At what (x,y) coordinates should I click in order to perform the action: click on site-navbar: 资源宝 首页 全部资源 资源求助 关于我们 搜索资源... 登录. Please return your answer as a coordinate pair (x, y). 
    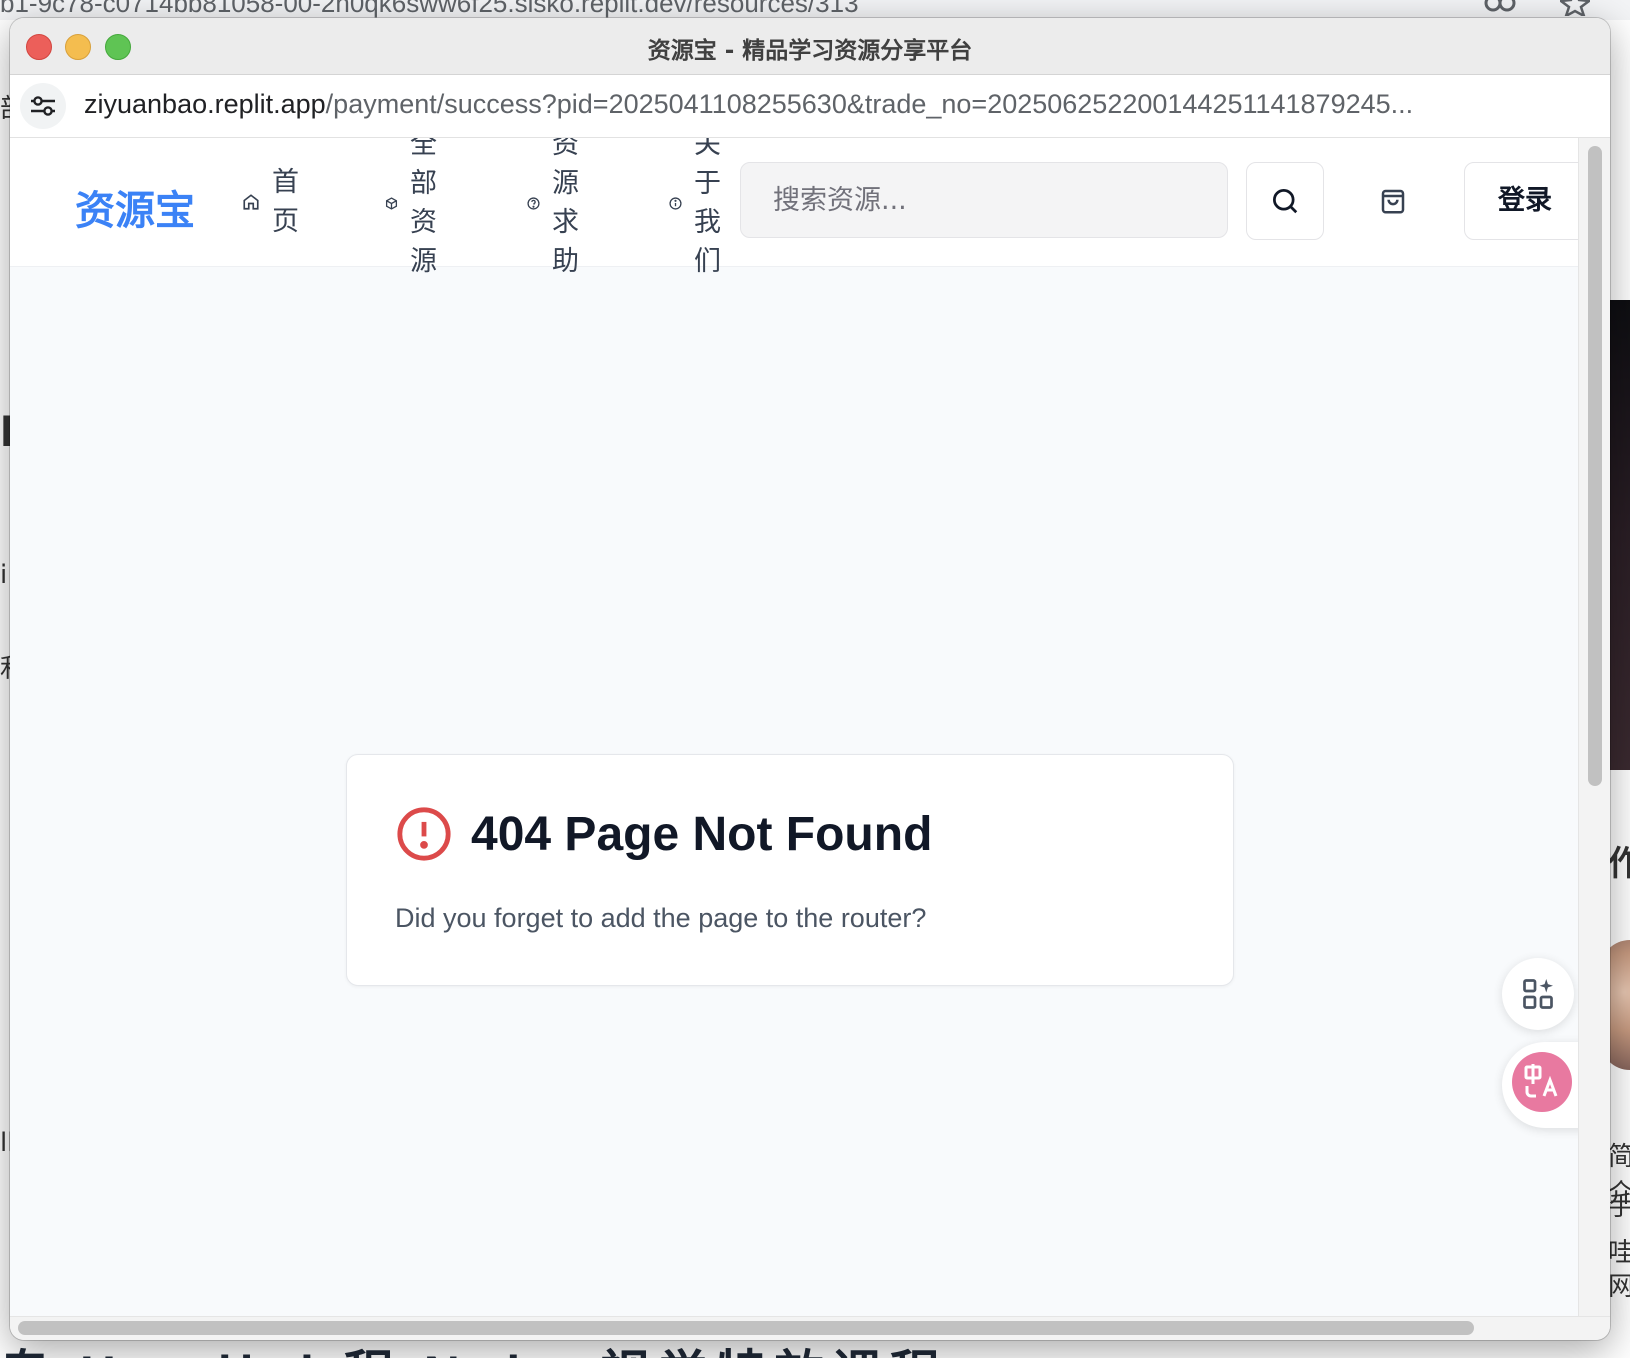
    Looking at the image, I should click on (794, 207).